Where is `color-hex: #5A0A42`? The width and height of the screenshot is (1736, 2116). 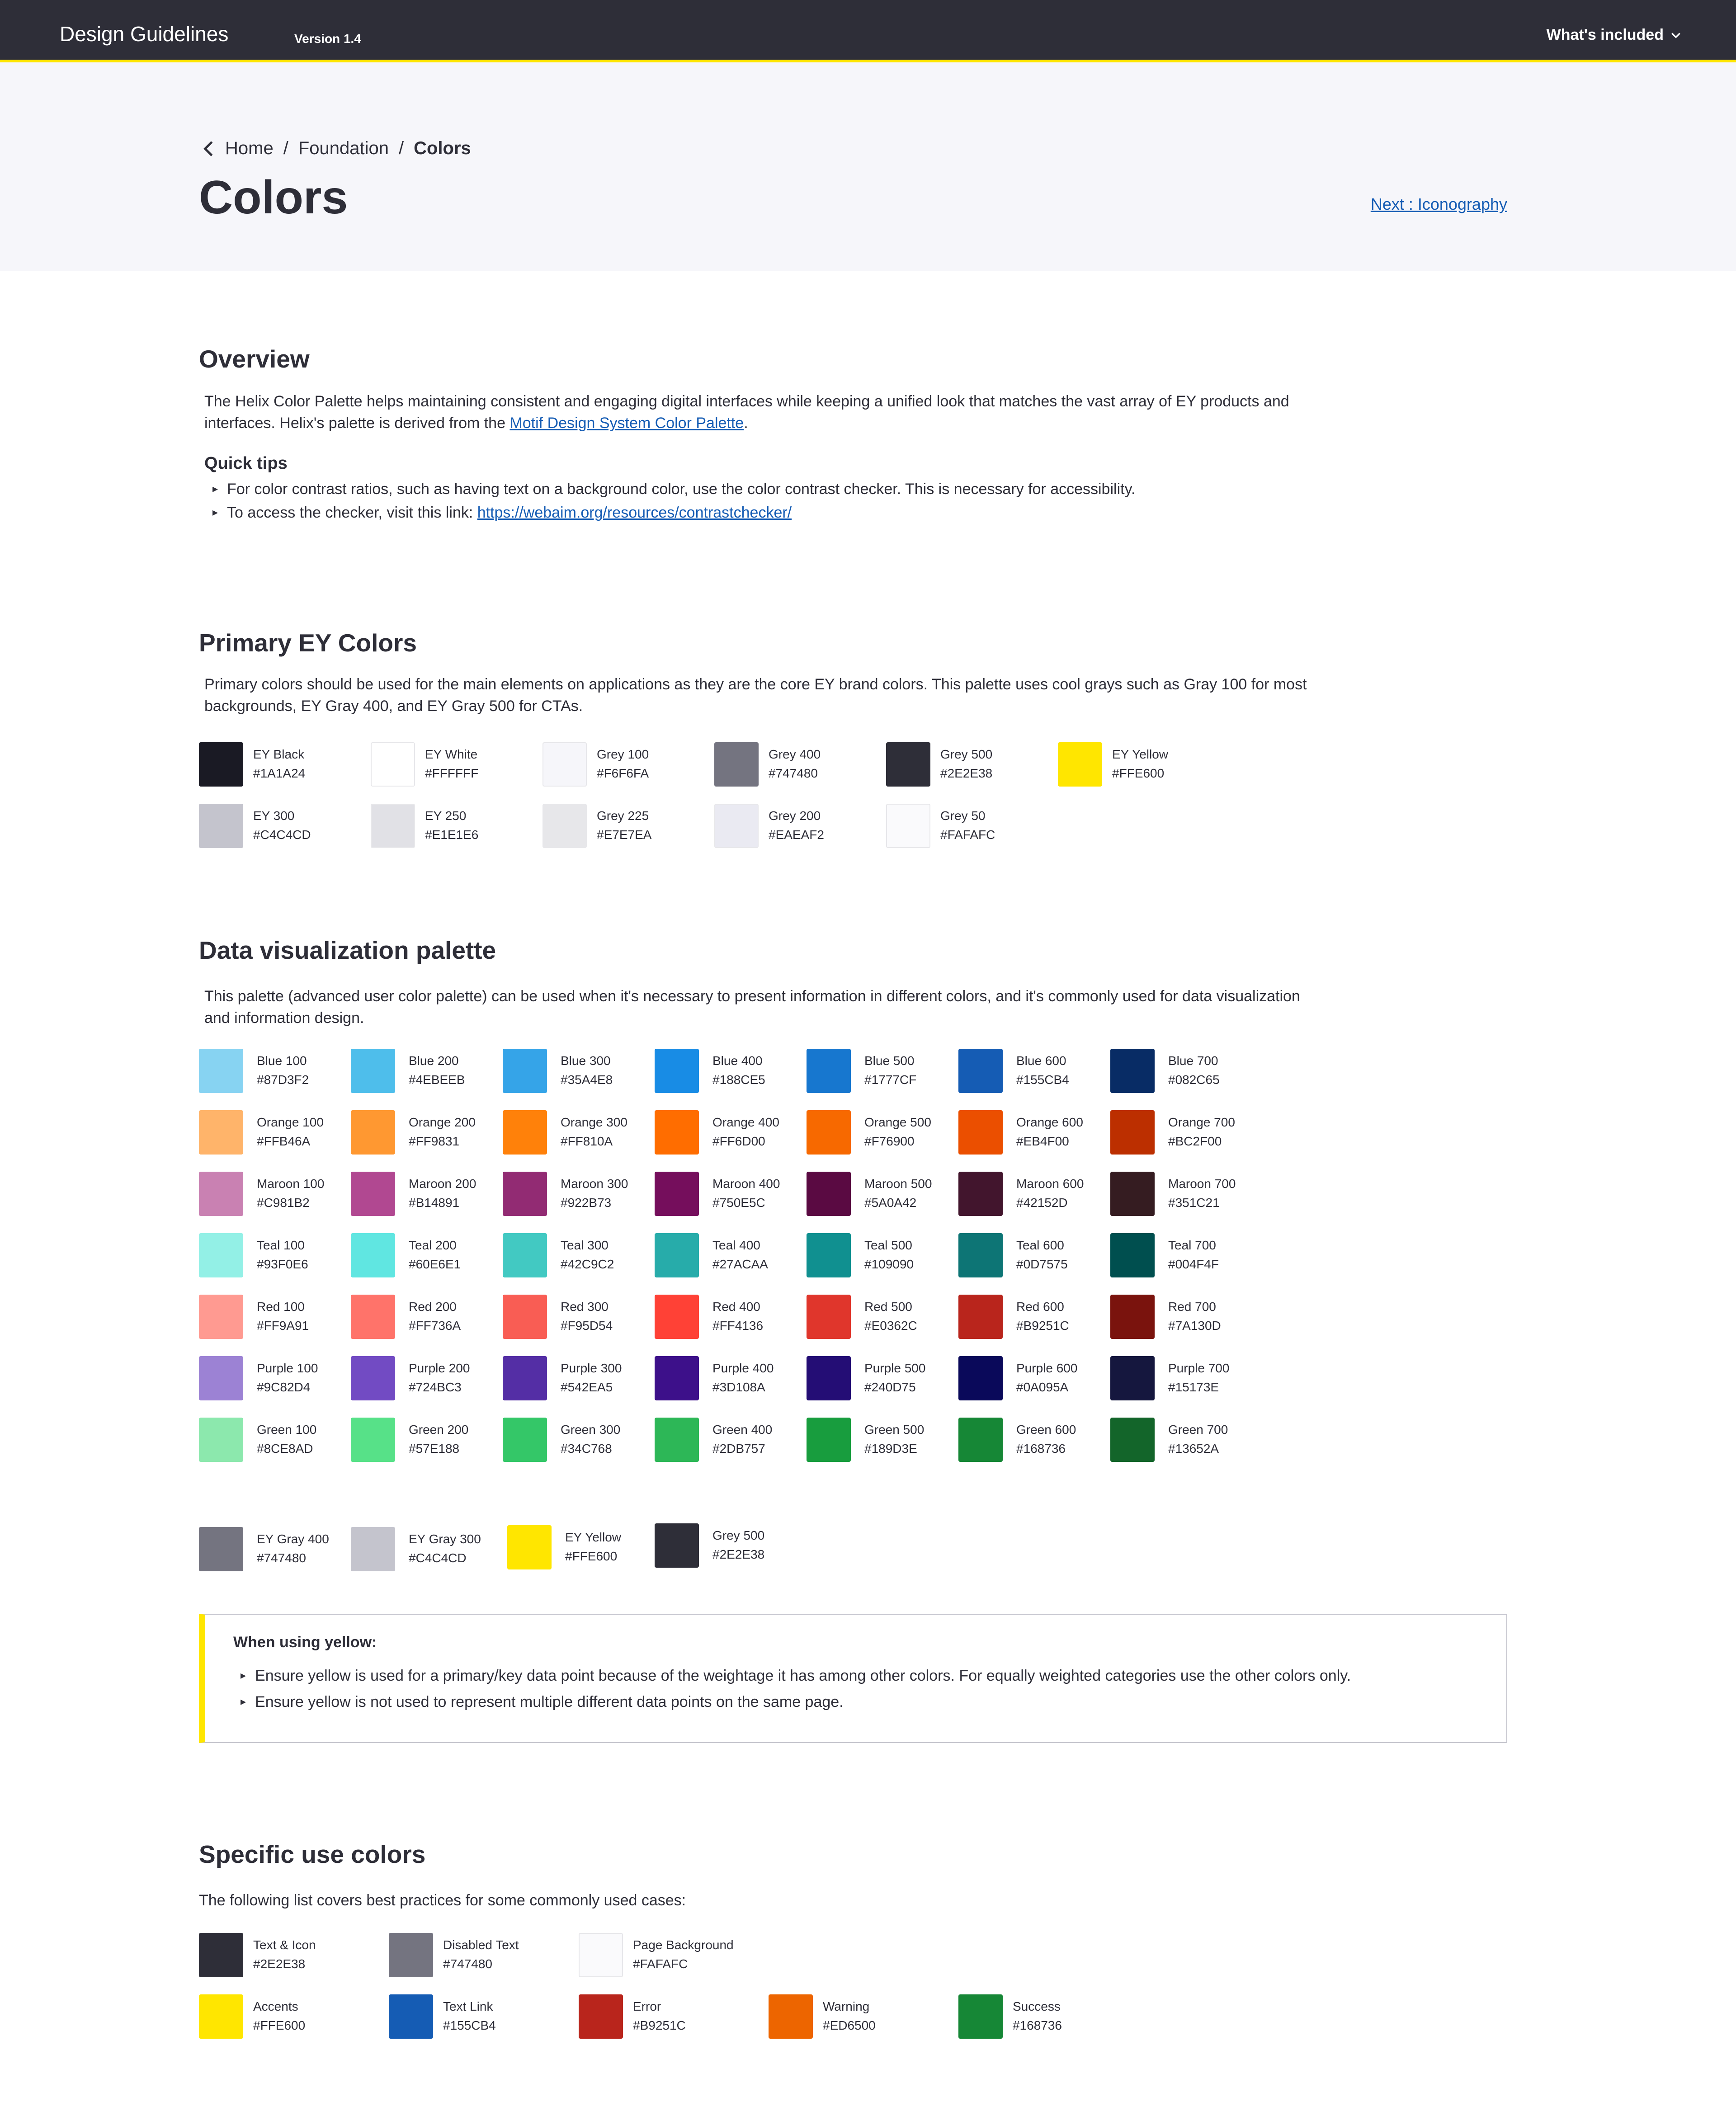
color-hex: #5A0A42 is located at coordinates (898, 1202).